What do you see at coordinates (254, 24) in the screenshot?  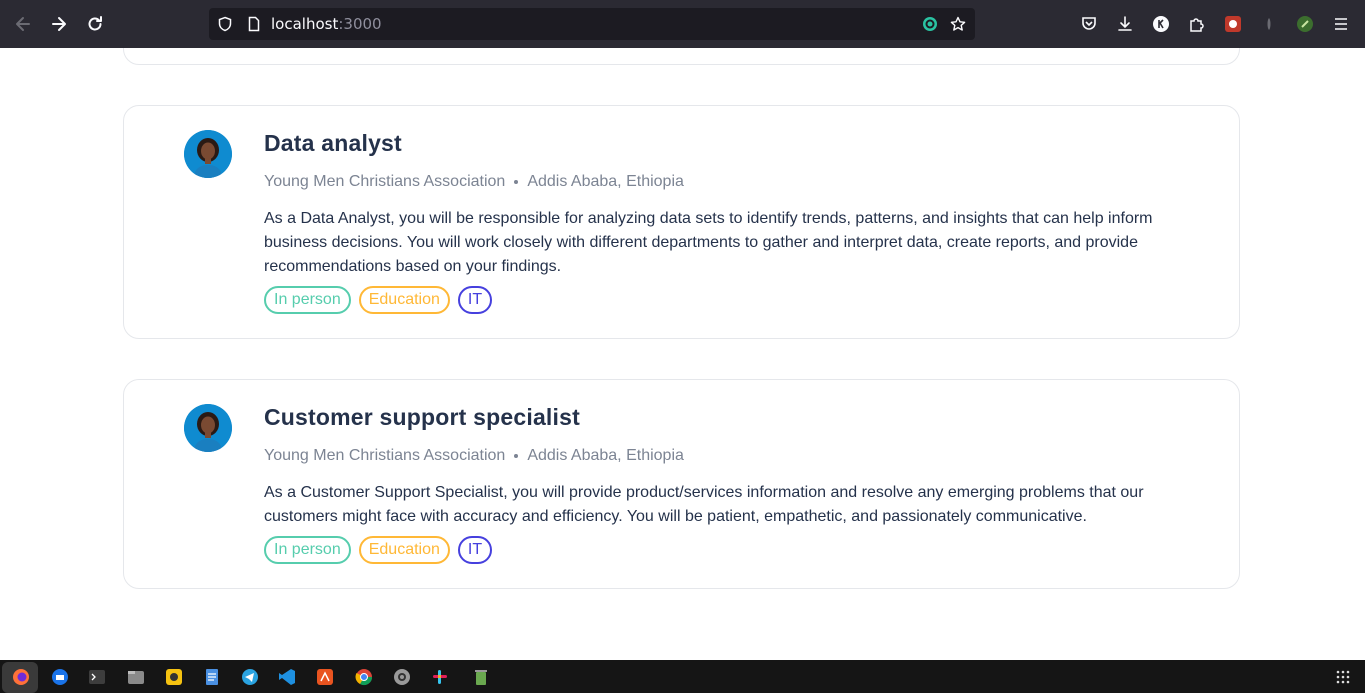 I see `page-icon` at bounding box center [254, 24].